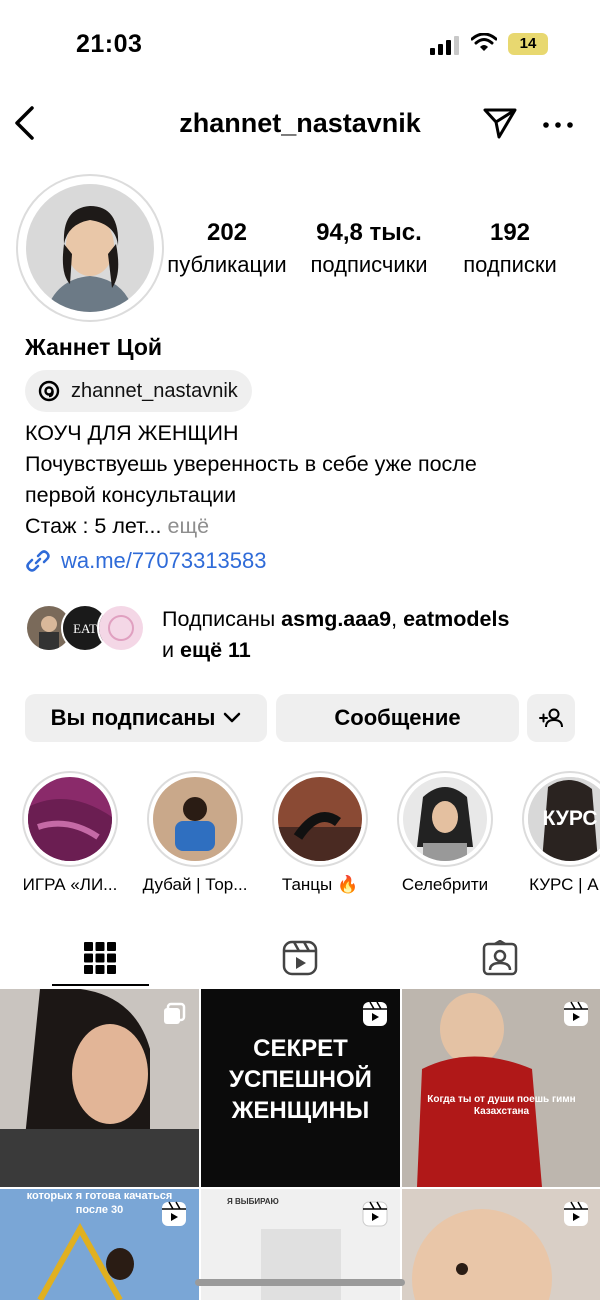 The width and height of the screenshot is (600, 1300). What do you see at coordinates (188, 526) in the screenshot?
I see `bio-more-link: ещё` at bounding box center [188, 526].